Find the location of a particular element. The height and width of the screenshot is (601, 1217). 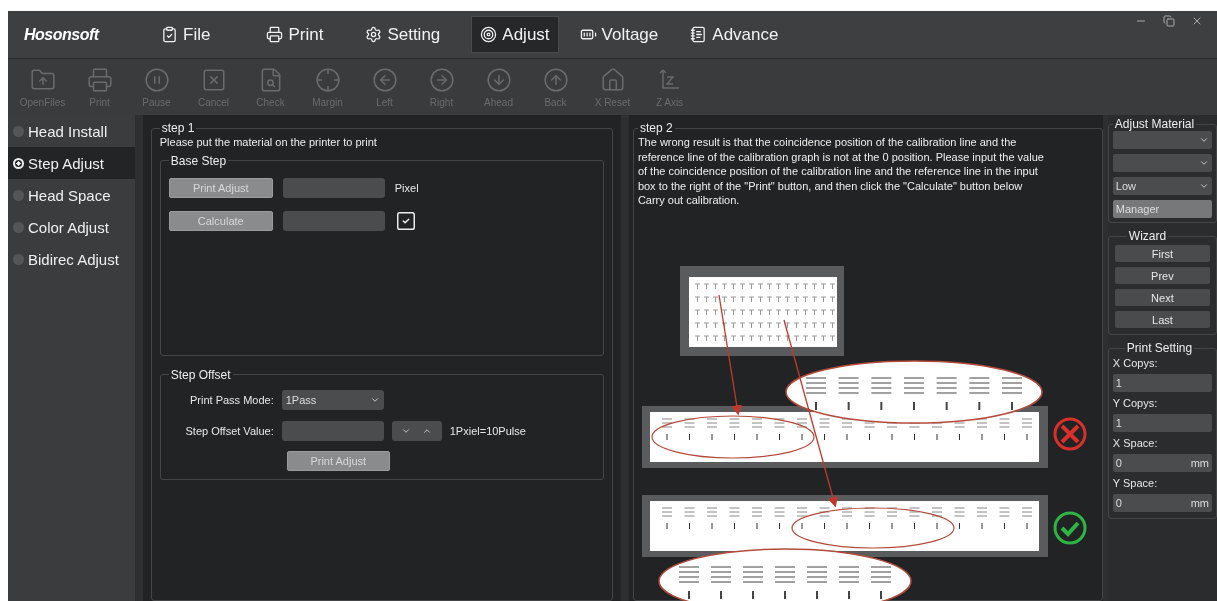

wizard-button: First is located at coordinates (1162, 253).